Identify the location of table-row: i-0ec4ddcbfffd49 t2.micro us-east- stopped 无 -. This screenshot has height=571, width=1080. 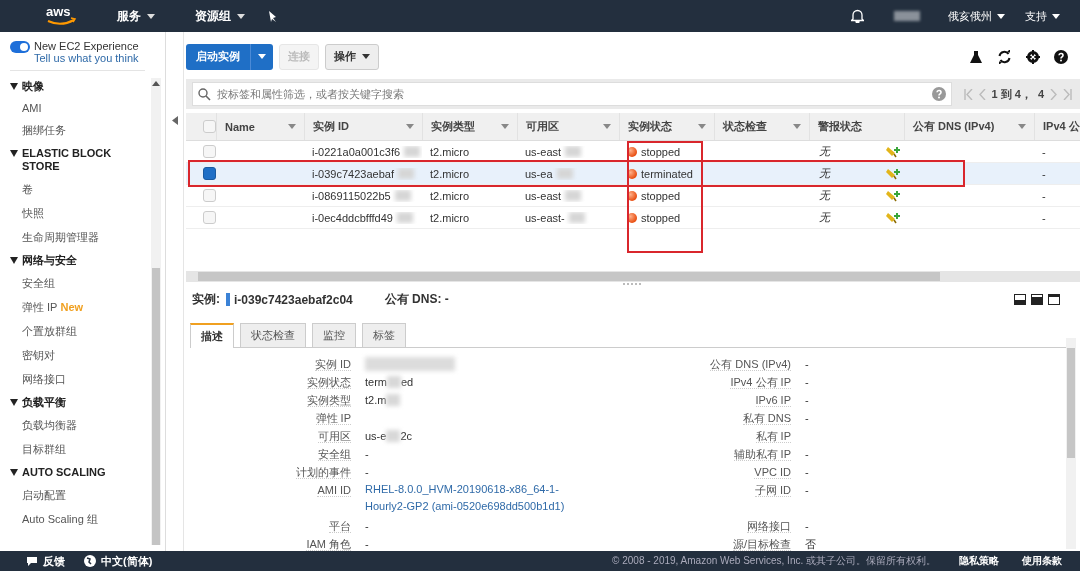
(633, 218).